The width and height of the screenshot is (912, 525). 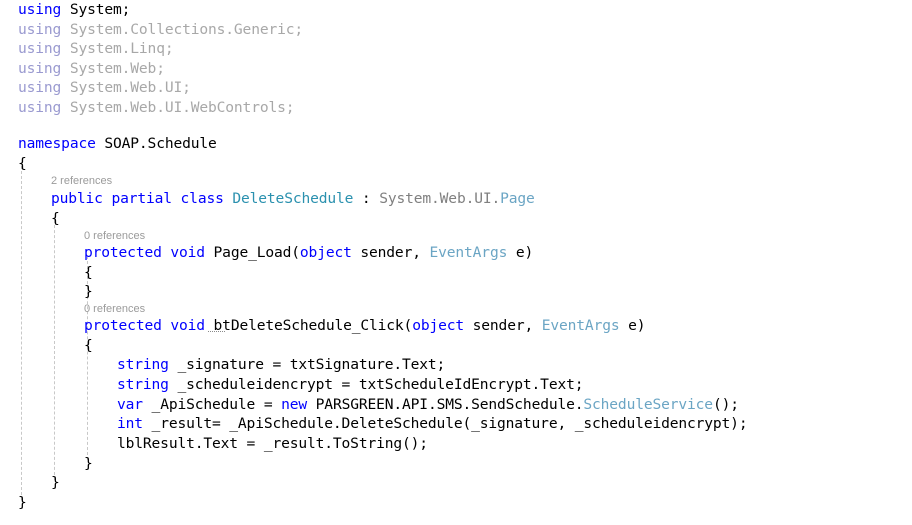 What do you see at coordinates (130, 87) in the screenshot?
I see `code-token: System.Web.UI;` at bounding box center [130, 87].